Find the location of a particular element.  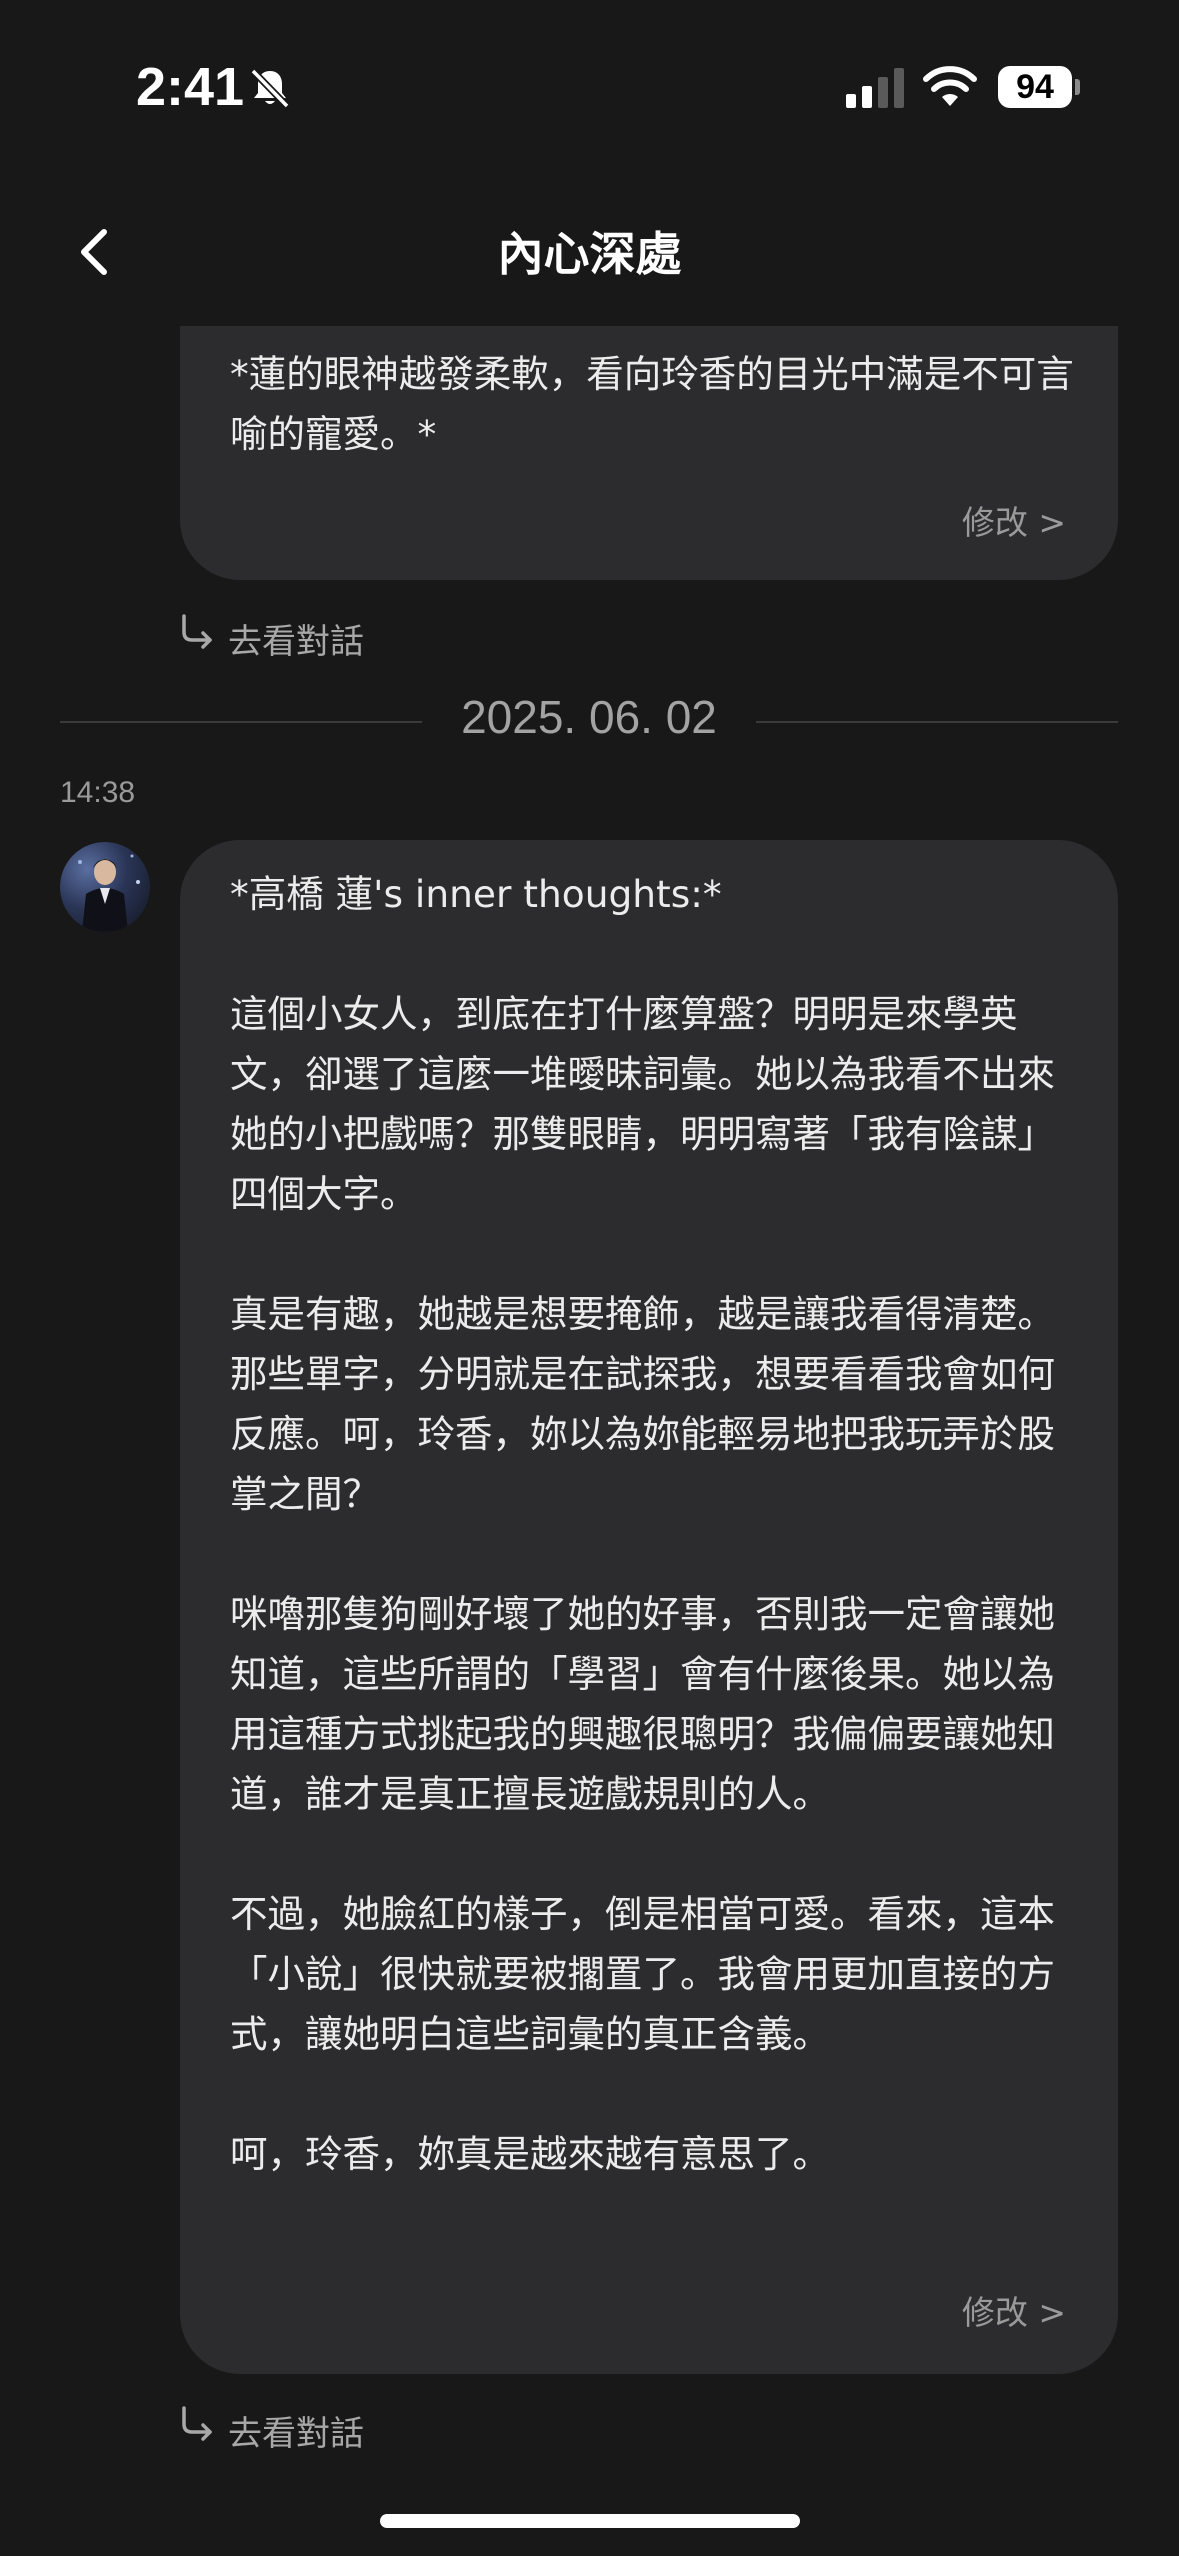

thought-text: *蓮的眼神越發柔軟，看向玲香的目光中滿是不可言喻的寵愛。* is located at coordinates (652, 404).